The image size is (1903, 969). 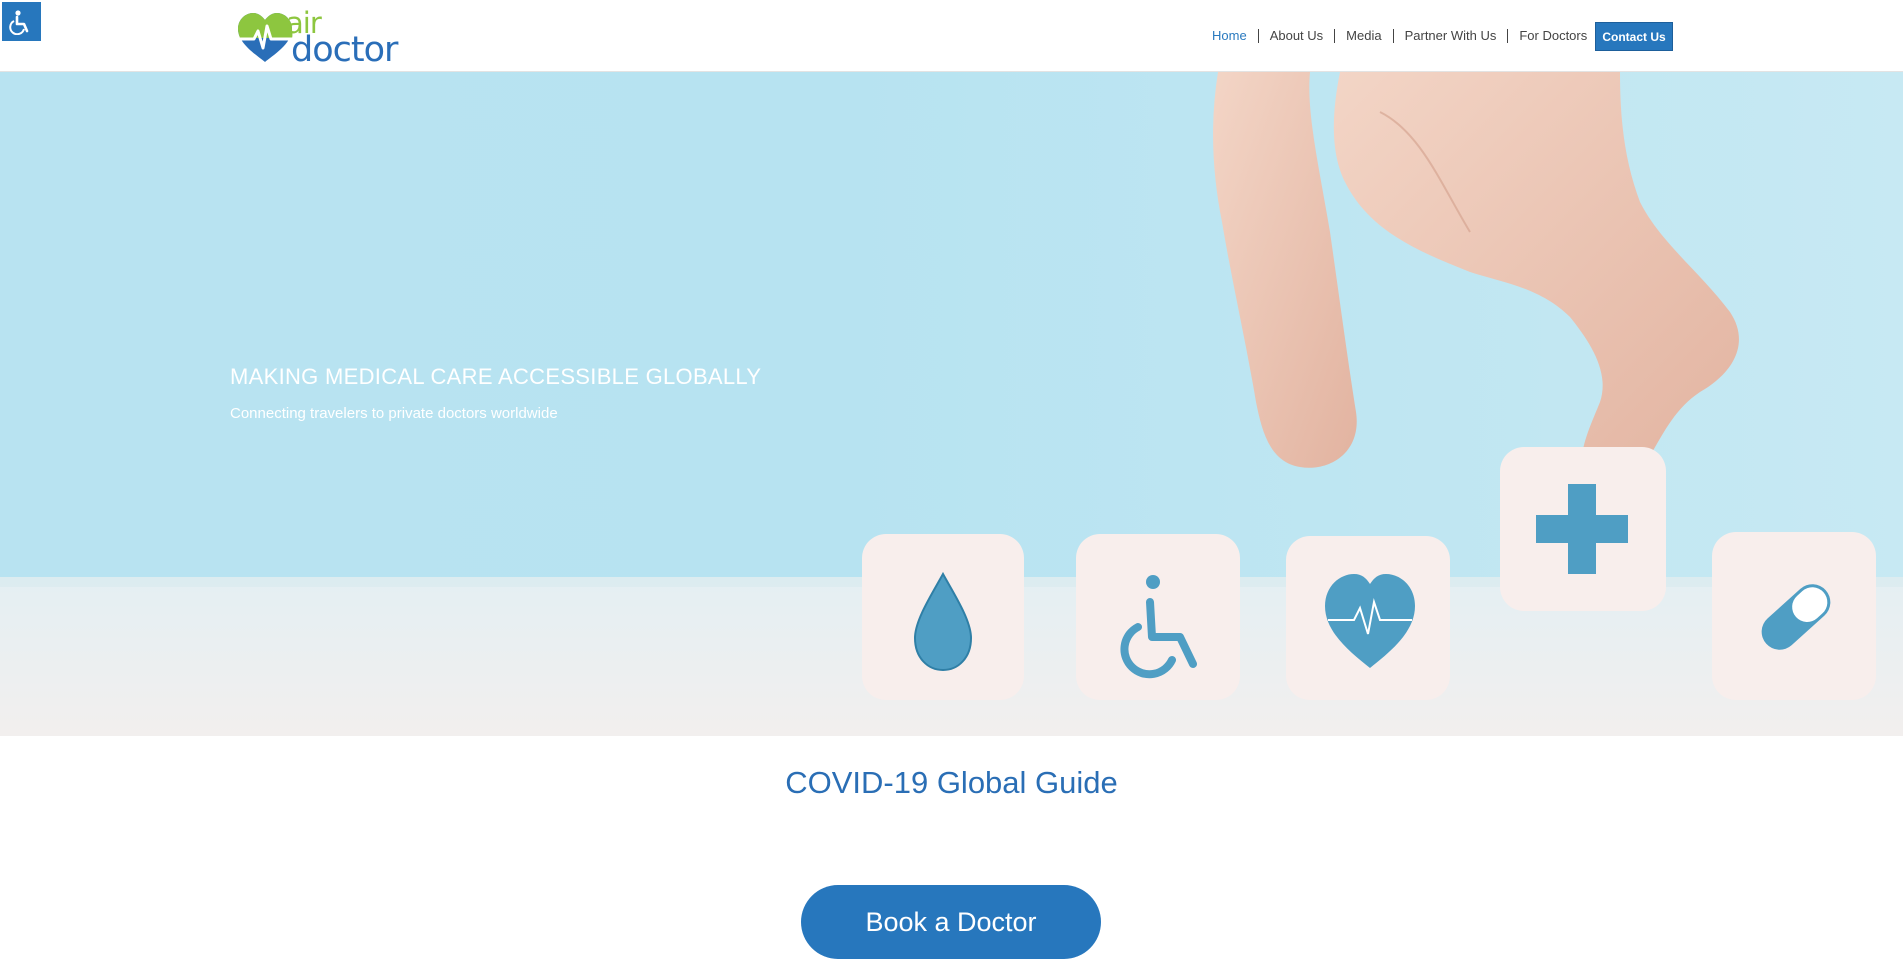 I want to click on nav-home: Home, so click(x=1230, y=36).